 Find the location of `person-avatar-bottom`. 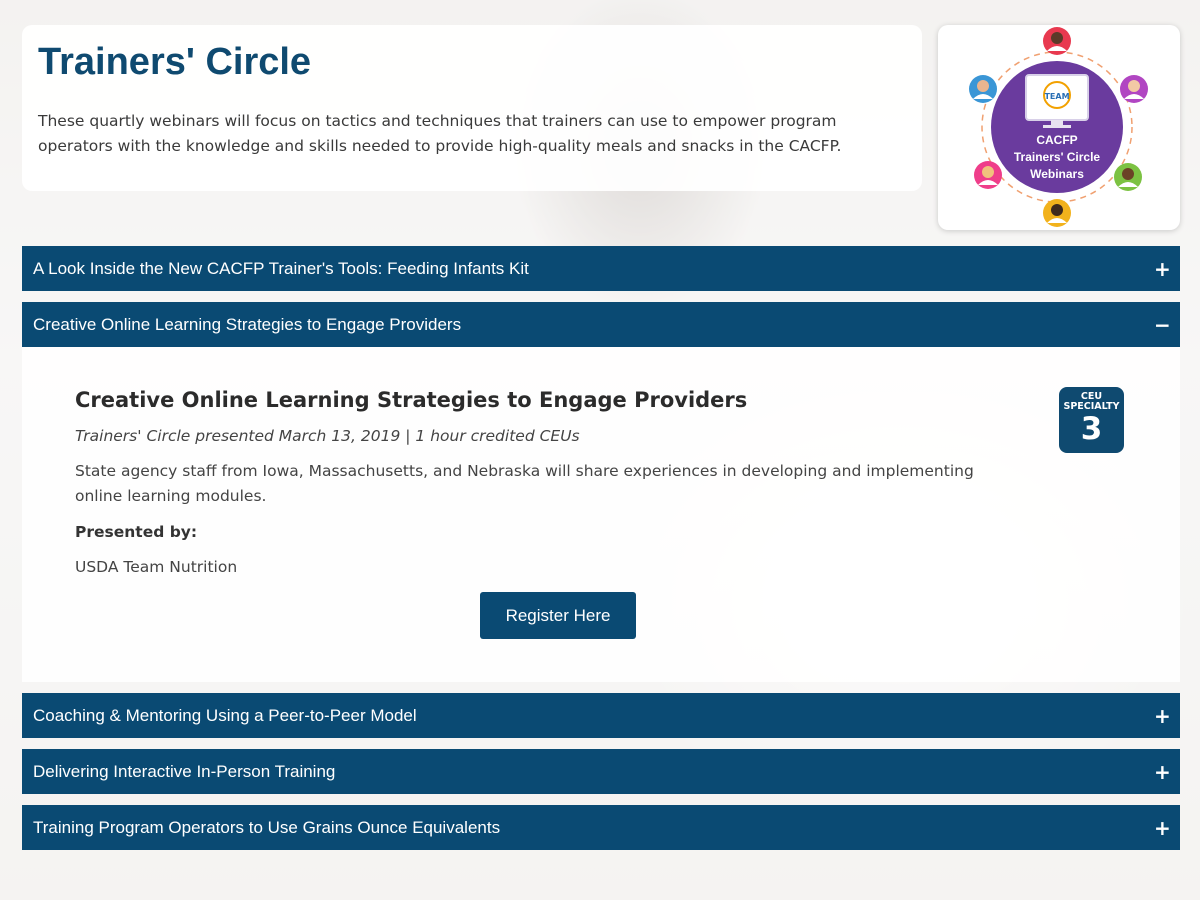

person-avatar-bottom is located at coordinates (1057, 213).